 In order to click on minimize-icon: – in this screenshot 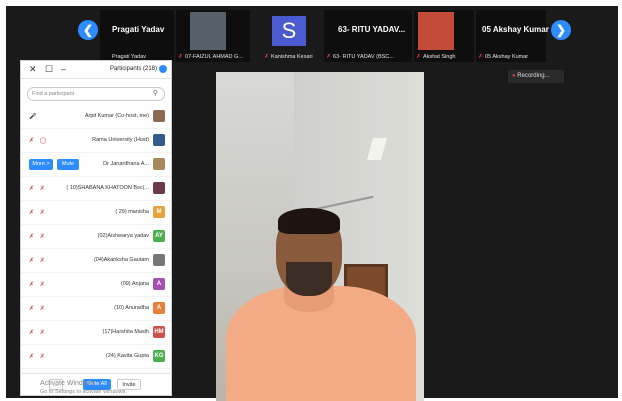, I will do `click(63, 69)`.